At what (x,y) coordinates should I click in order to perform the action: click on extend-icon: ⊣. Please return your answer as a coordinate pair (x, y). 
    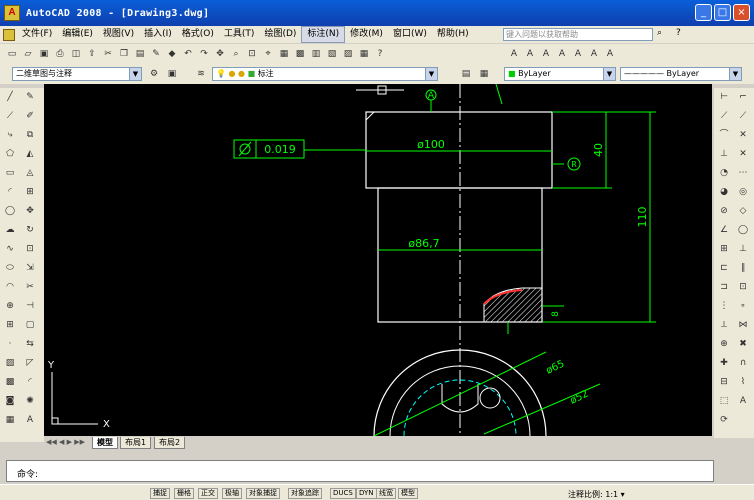
    Looking at the image, I should click on (30, 306).